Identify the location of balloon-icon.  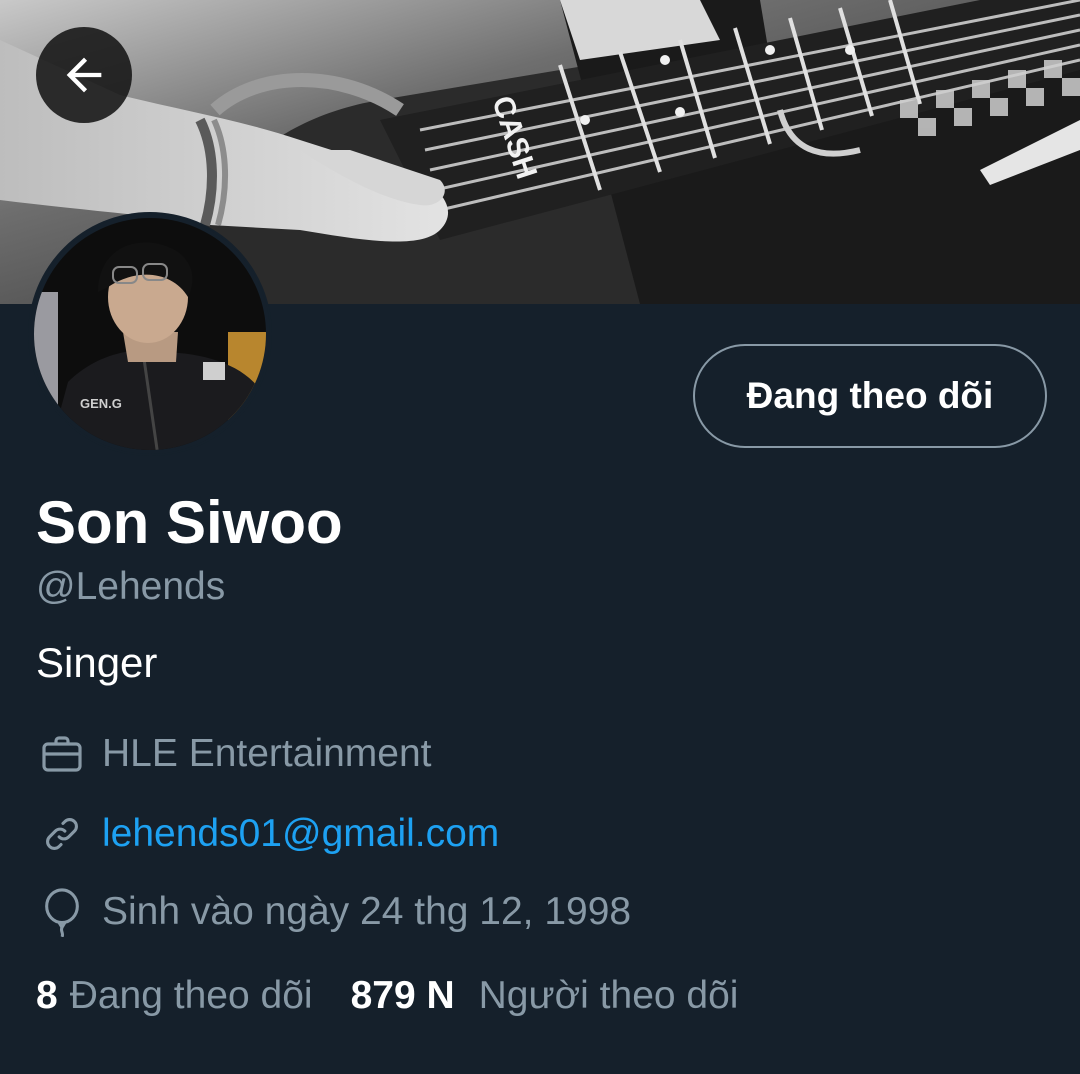
(62, 912).